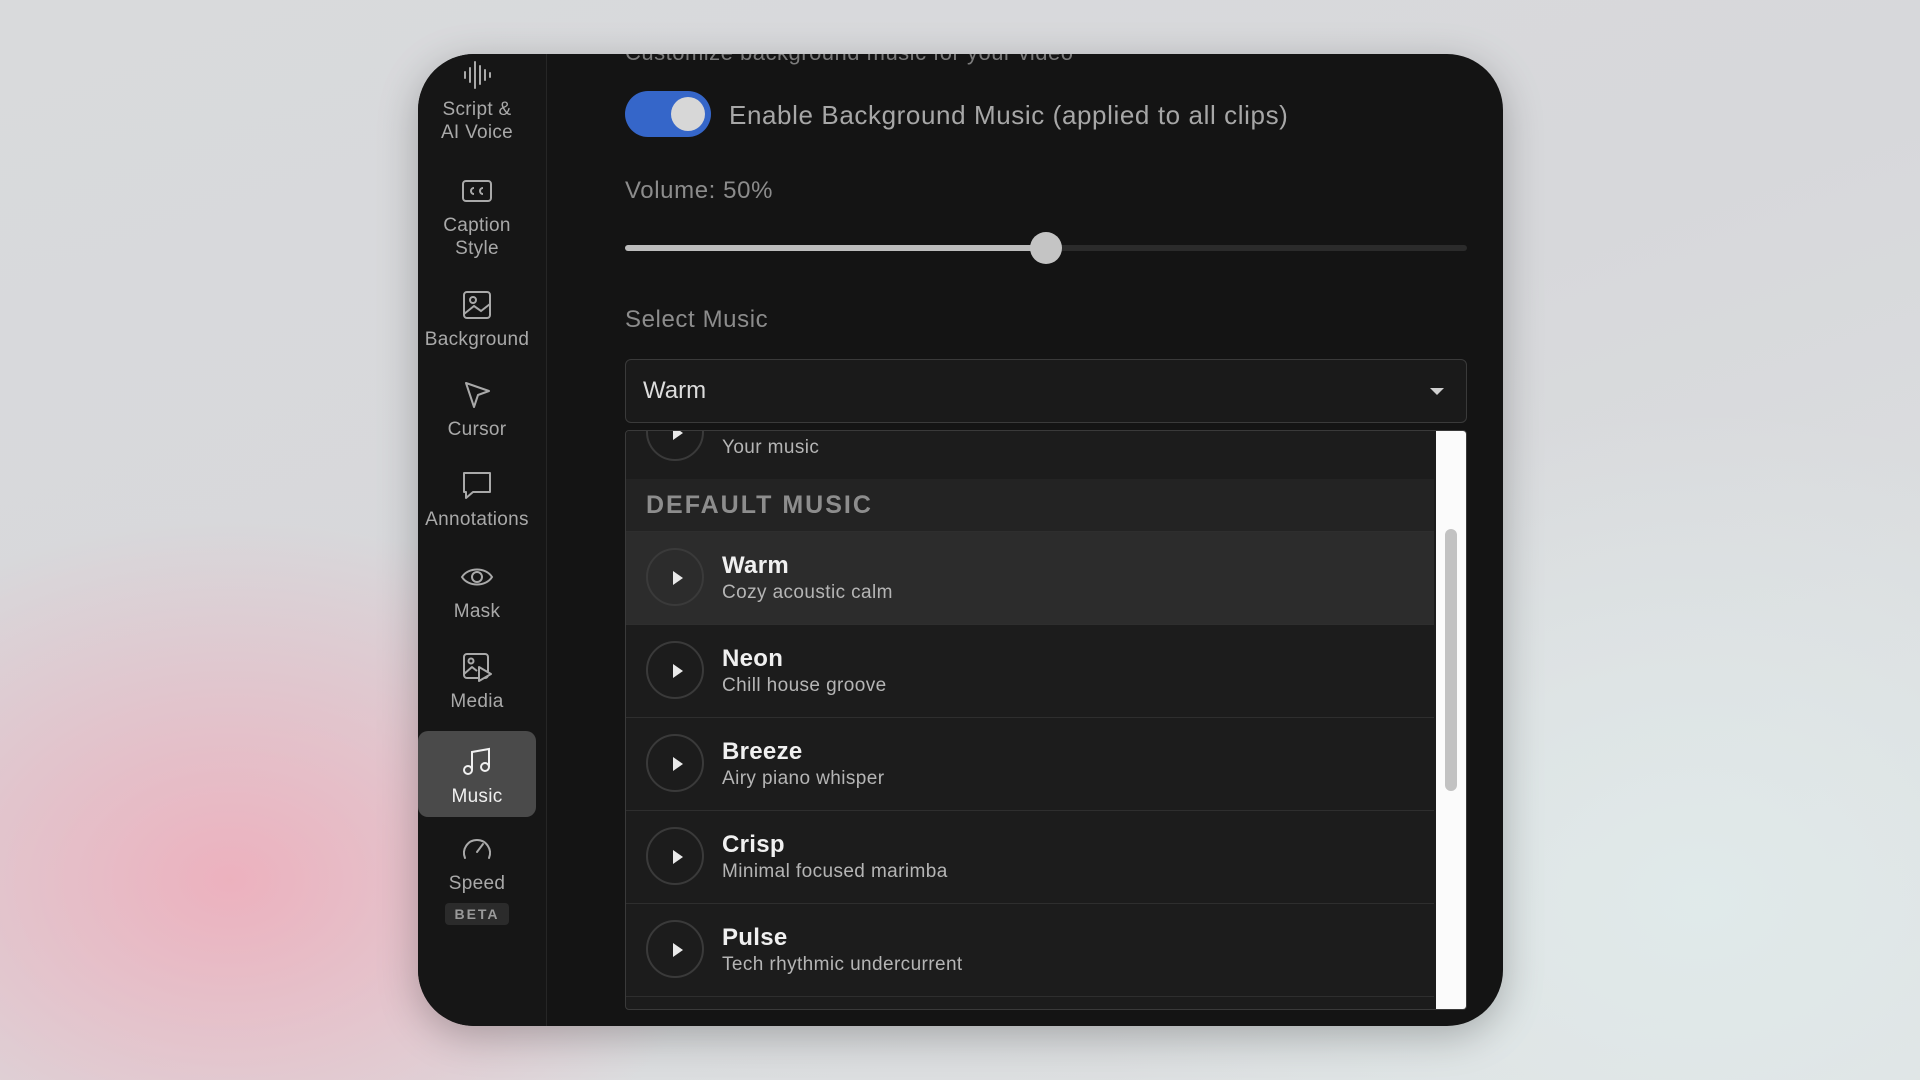 Image resolution: width=1920 pixels, height=1080 pixels. What do you see at coordinates (477, 485) in the screenshot?
I see `comment-icon` at bounding box center [477, 485].